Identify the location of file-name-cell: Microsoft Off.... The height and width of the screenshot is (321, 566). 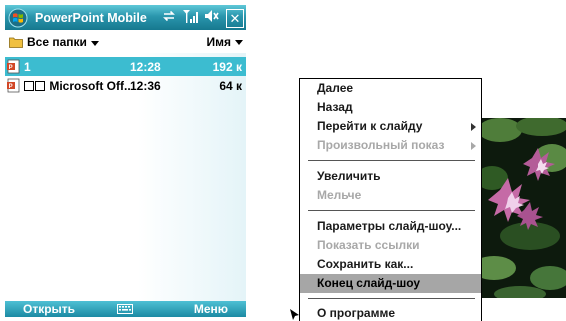
(77, 86).